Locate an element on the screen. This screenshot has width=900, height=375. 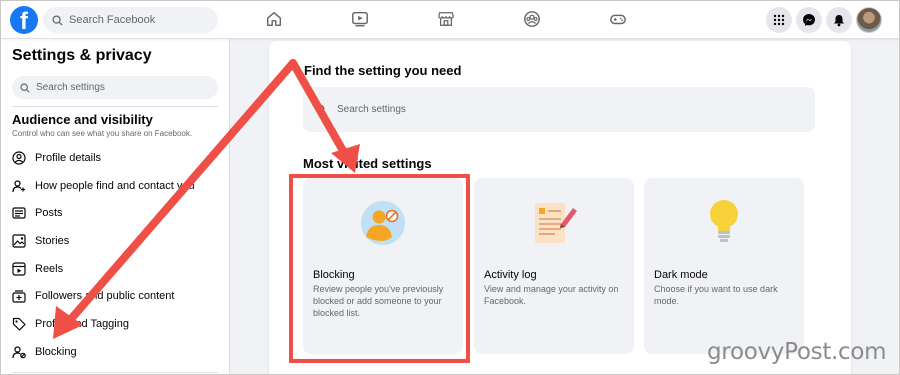
tile-title: Dark mode is located at coordinates (681, 275).